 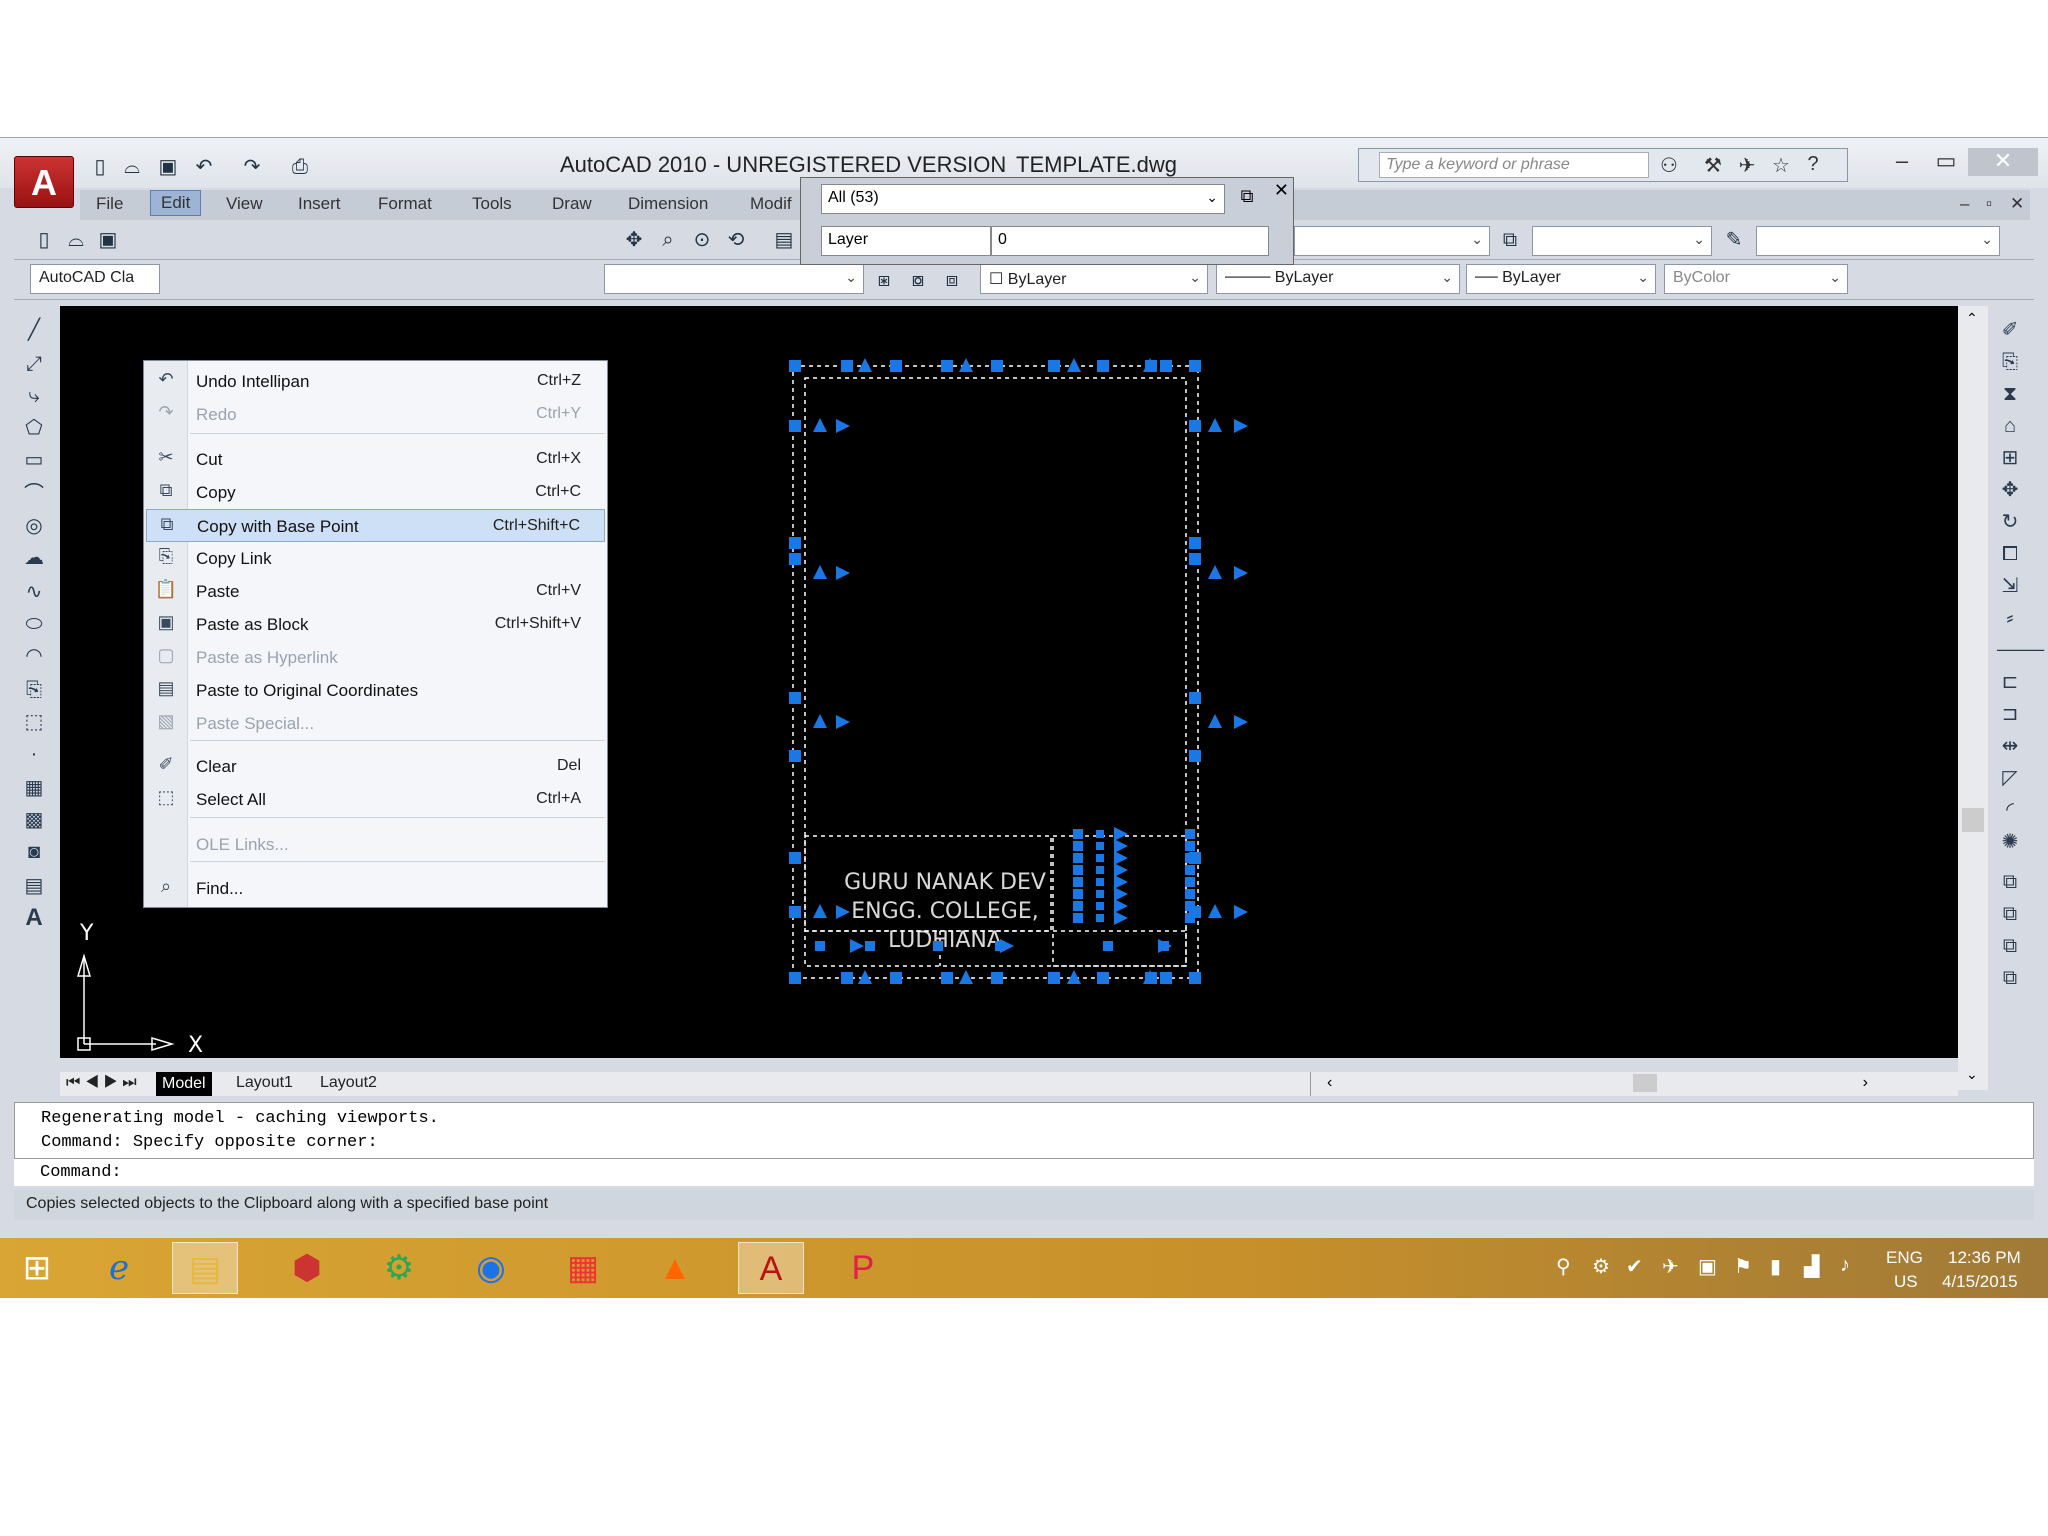 What do you see at coordinates (34, 624) in the screenshot?
I see `ellipse-icon: ⬭` at bounding box center [34, 624].